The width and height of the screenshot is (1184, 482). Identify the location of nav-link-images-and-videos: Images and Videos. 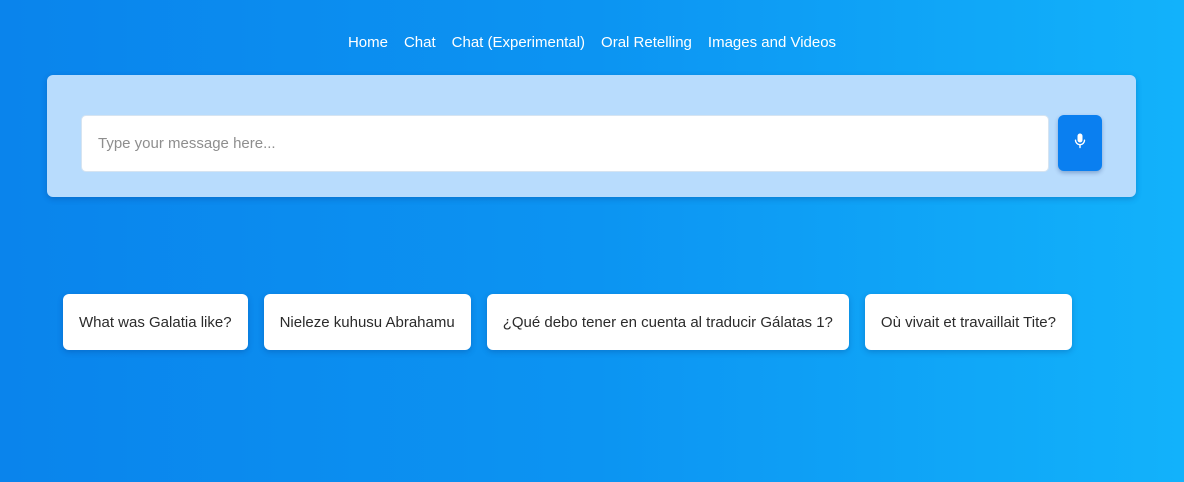
(772, 43).